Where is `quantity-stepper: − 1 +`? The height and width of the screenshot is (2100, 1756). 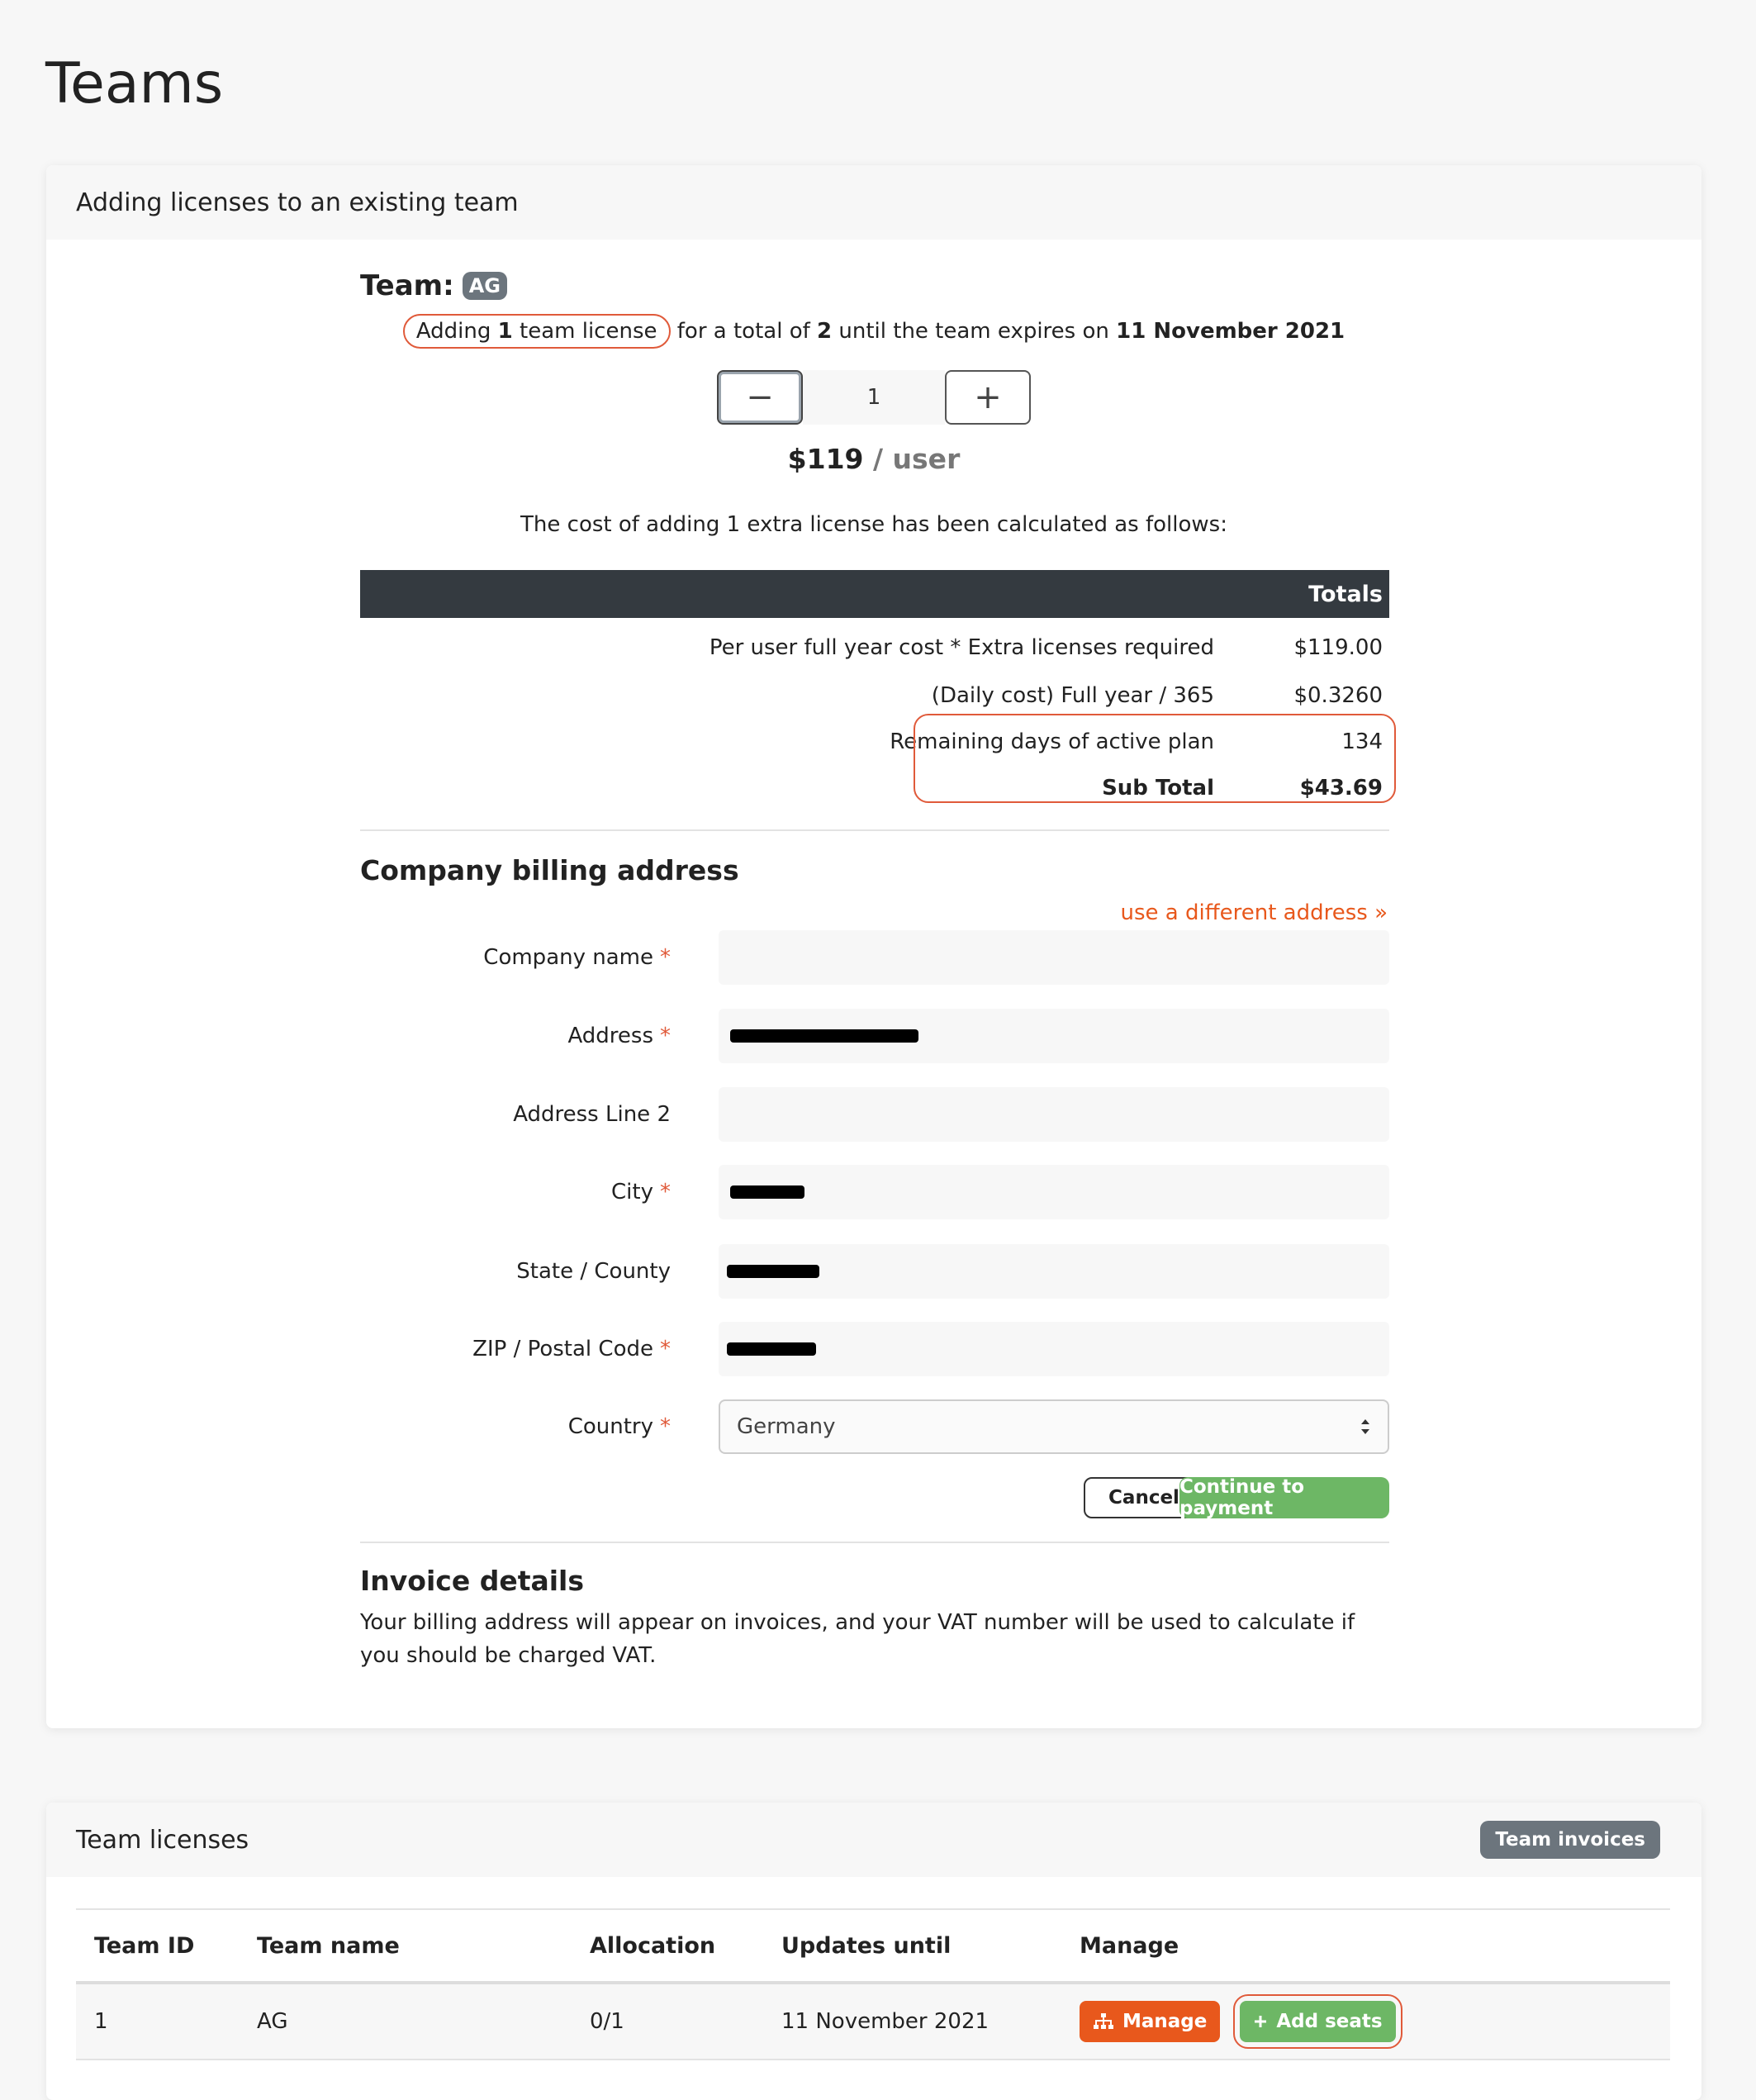 quantity-stepper: − 1 + is located at coordinates (874, 397).